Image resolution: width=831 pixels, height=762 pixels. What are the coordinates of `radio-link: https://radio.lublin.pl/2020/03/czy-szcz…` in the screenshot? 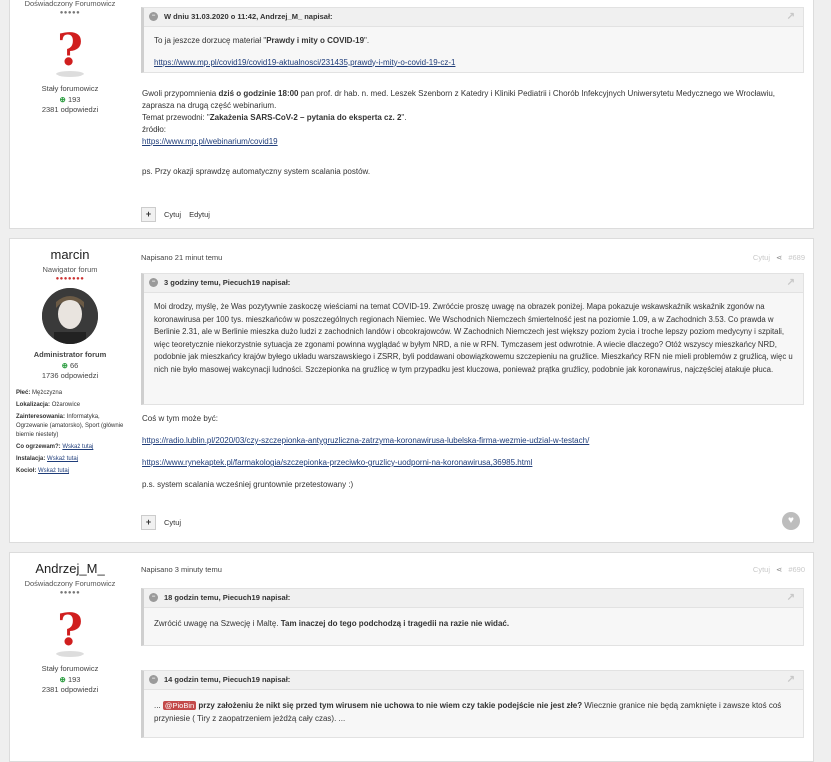 It's located at (365, 440).